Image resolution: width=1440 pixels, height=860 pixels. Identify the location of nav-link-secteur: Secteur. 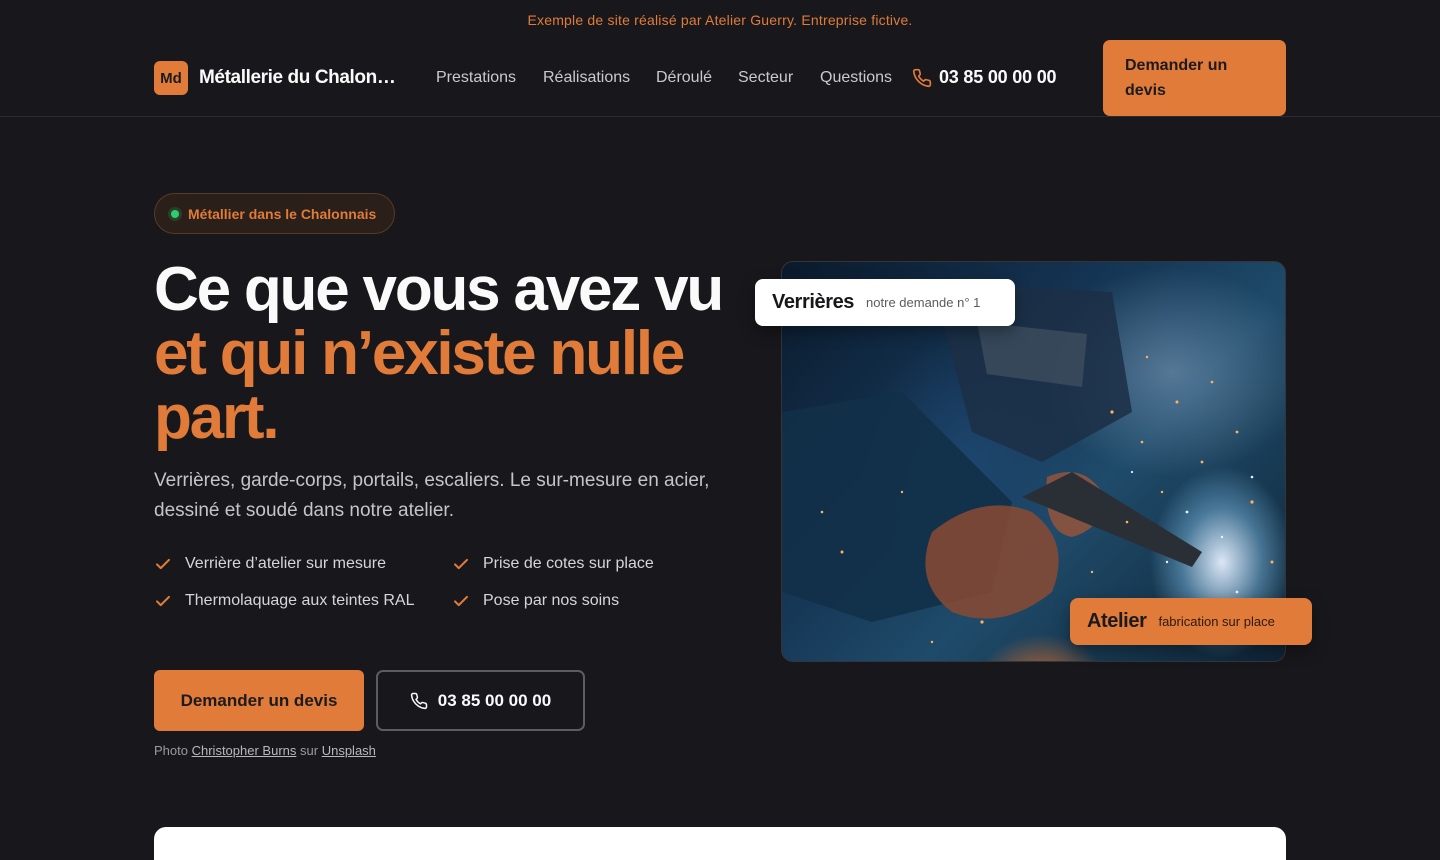
(765, 78).